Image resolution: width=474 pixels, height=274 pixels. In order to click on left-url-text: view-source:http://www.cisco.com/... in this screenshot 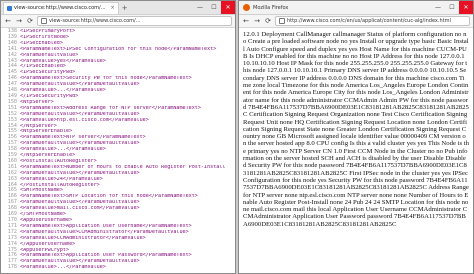, I will do `click(95, 21)`.